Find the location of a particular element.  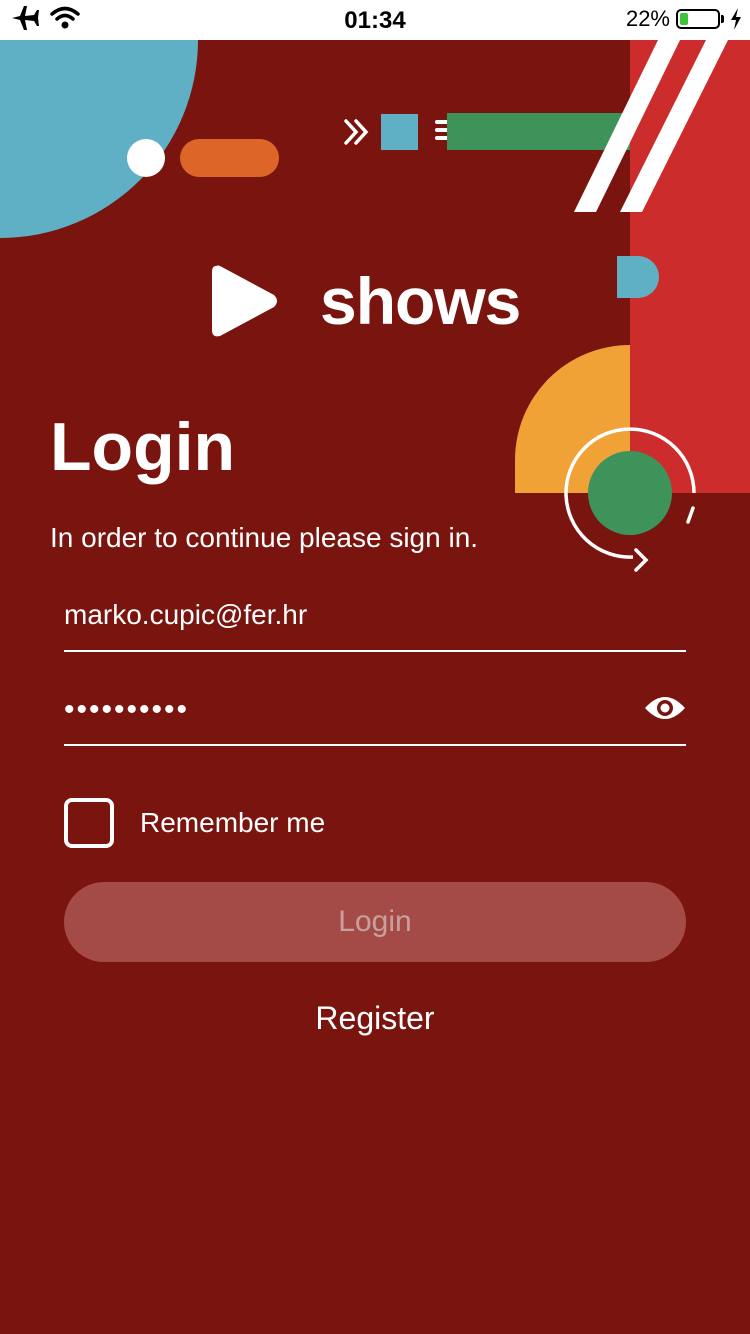

status-right: 22% is located at coordinates (684, 19).